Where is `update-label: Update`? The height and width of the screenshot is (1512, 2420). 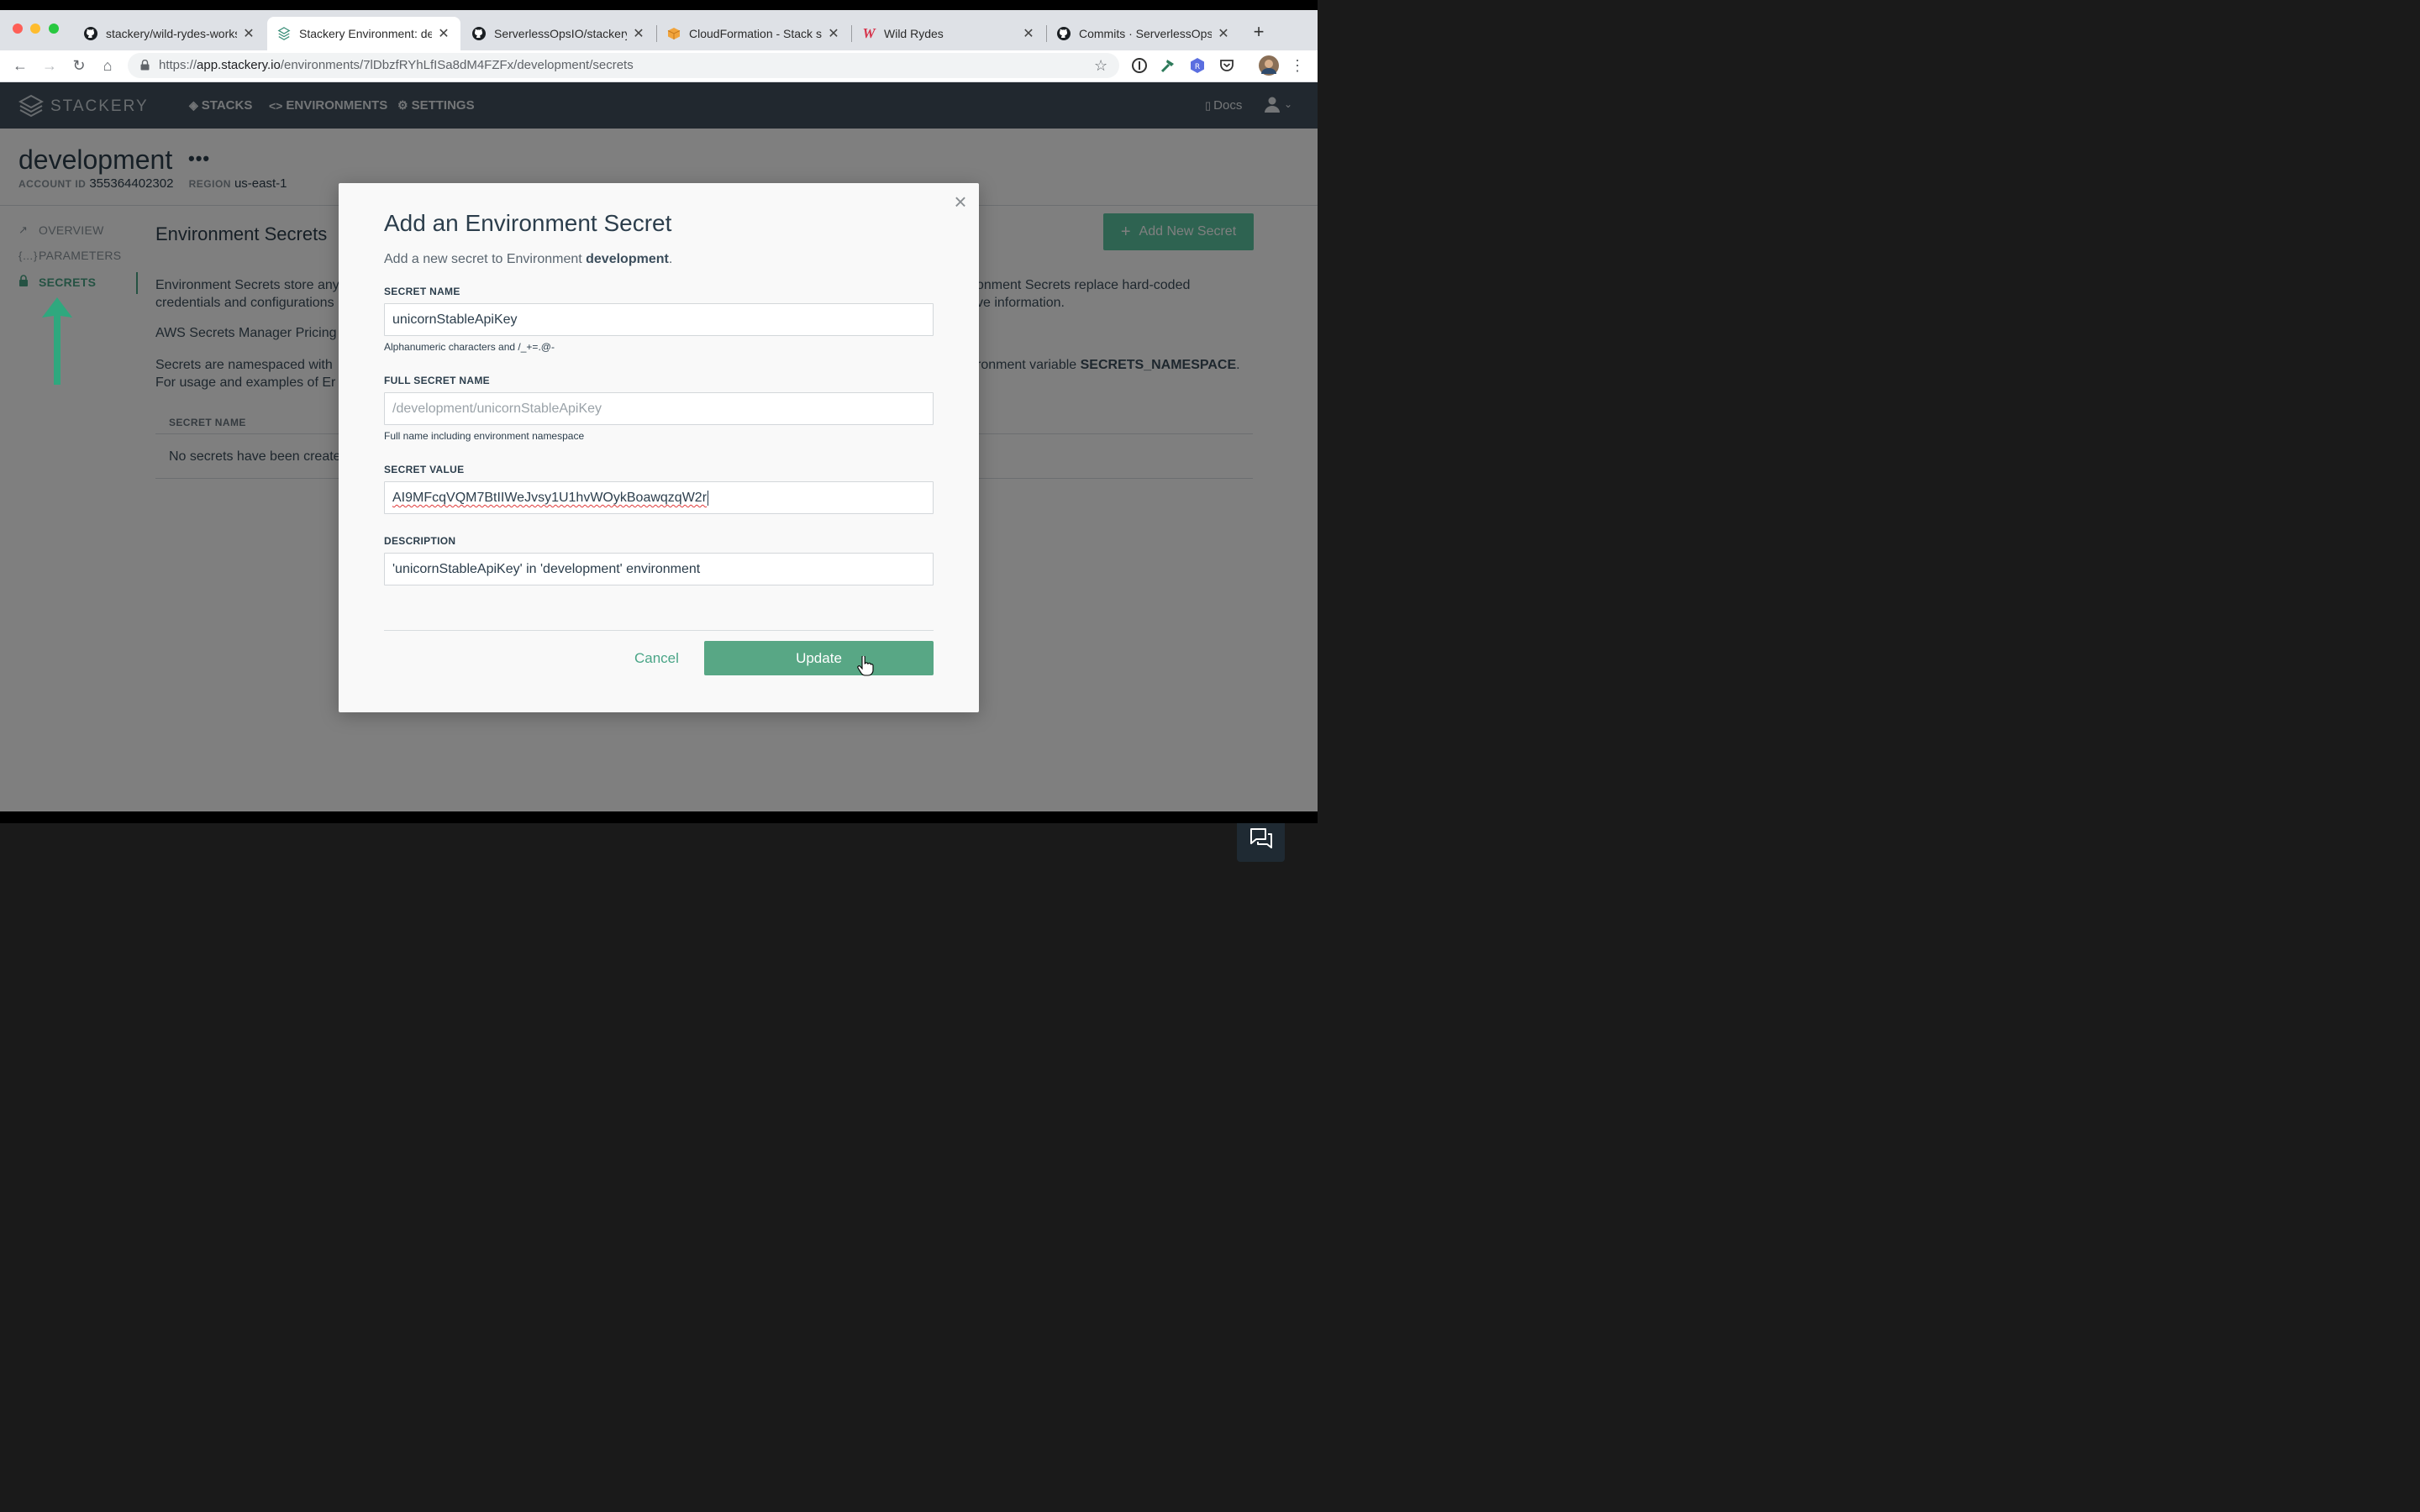 update-label: Update is located at coordinates (819, 657).